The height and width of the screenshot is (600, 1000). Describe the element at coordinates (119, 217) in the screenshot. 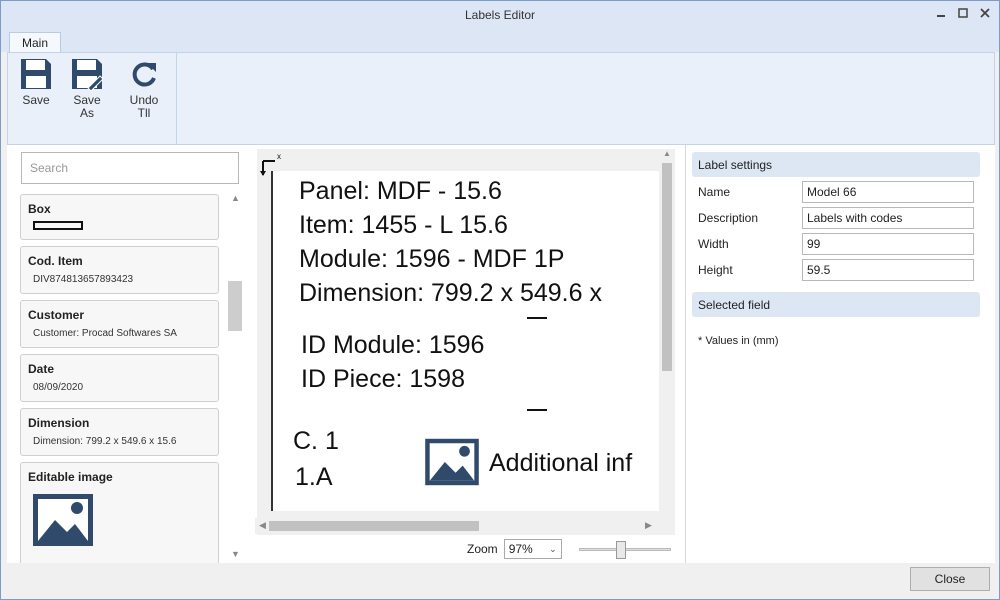

I see `list-item-box: Box` at that location.